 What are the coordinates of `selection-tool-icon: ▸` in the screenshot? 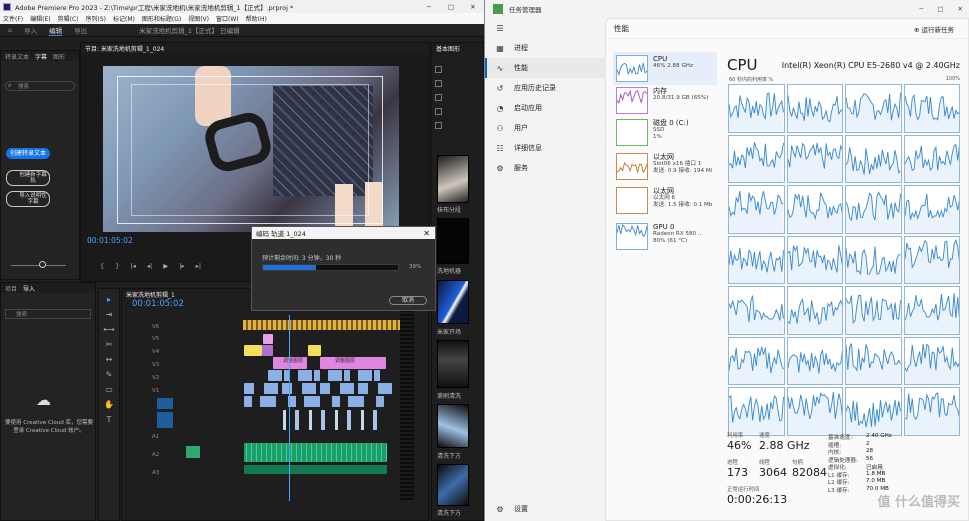 It's located at (109, 299).